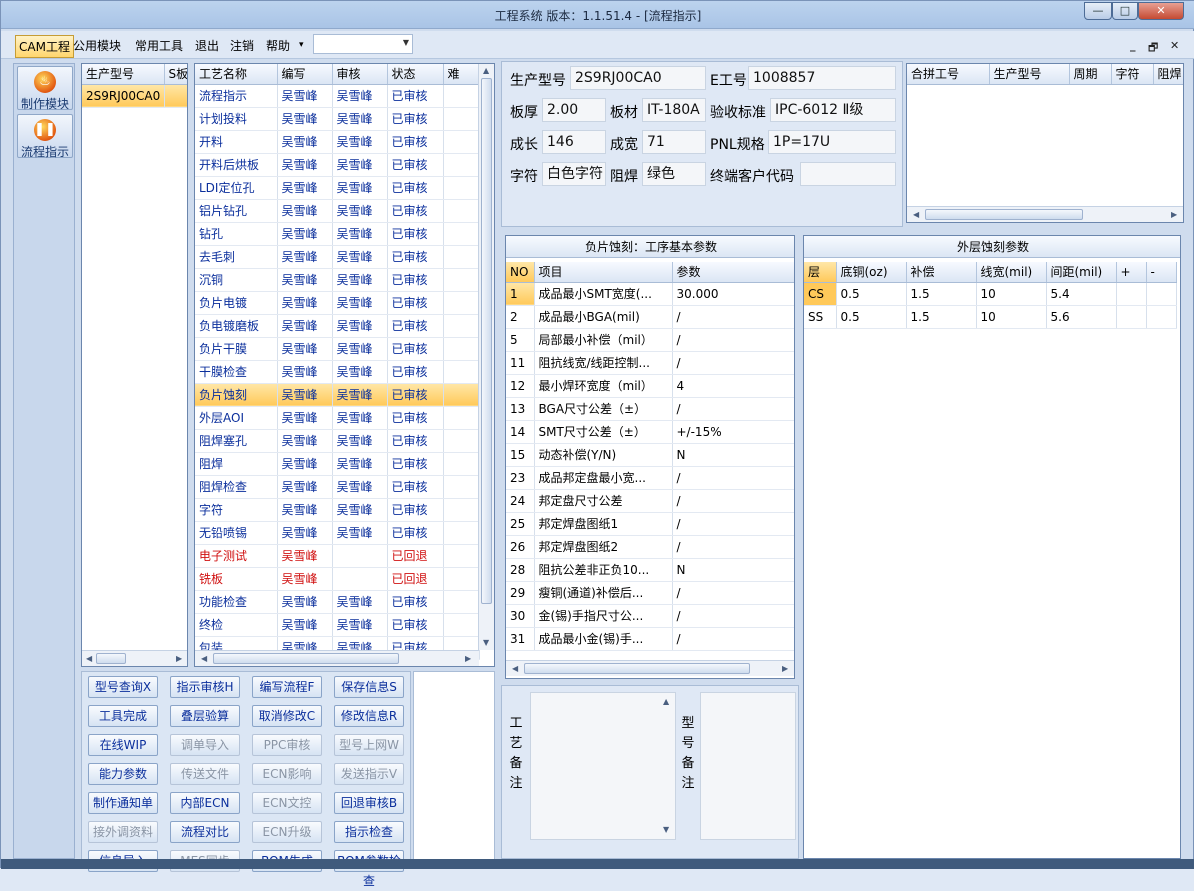 This screenshot has width=1194, height=891. What do you see at coordinates (520, 501) in the screenshot?
I see `no-cell: 24` at bounding box center [520, 501].